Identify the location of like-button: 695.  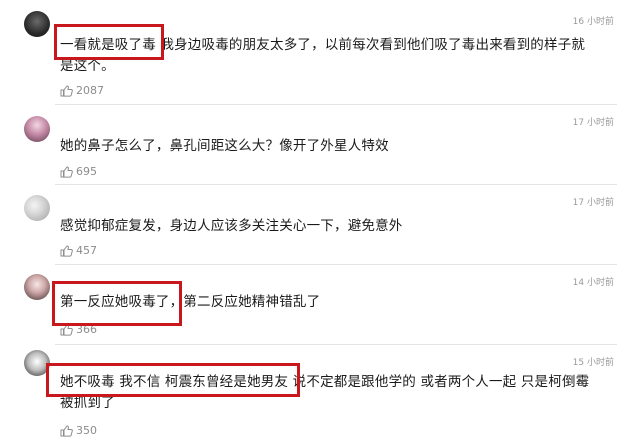
(78, 171).